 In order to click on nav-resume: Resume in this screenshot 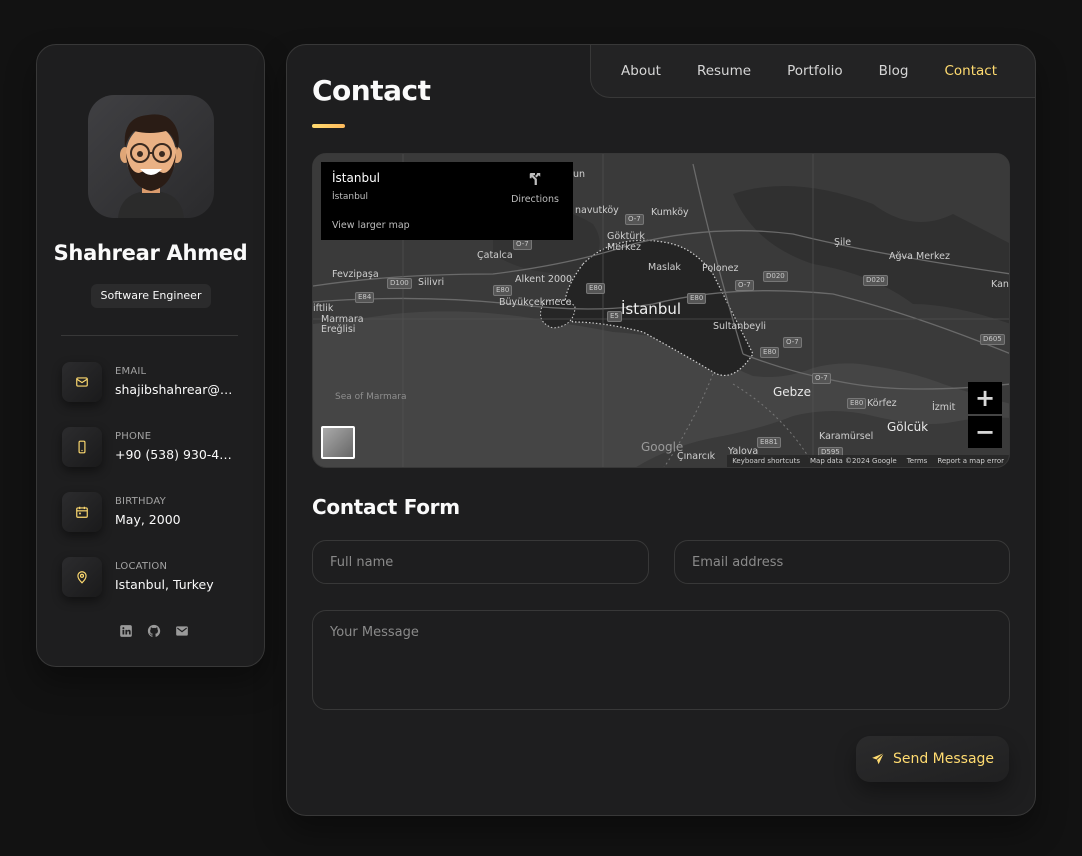, I will do `click(724, 71)`.